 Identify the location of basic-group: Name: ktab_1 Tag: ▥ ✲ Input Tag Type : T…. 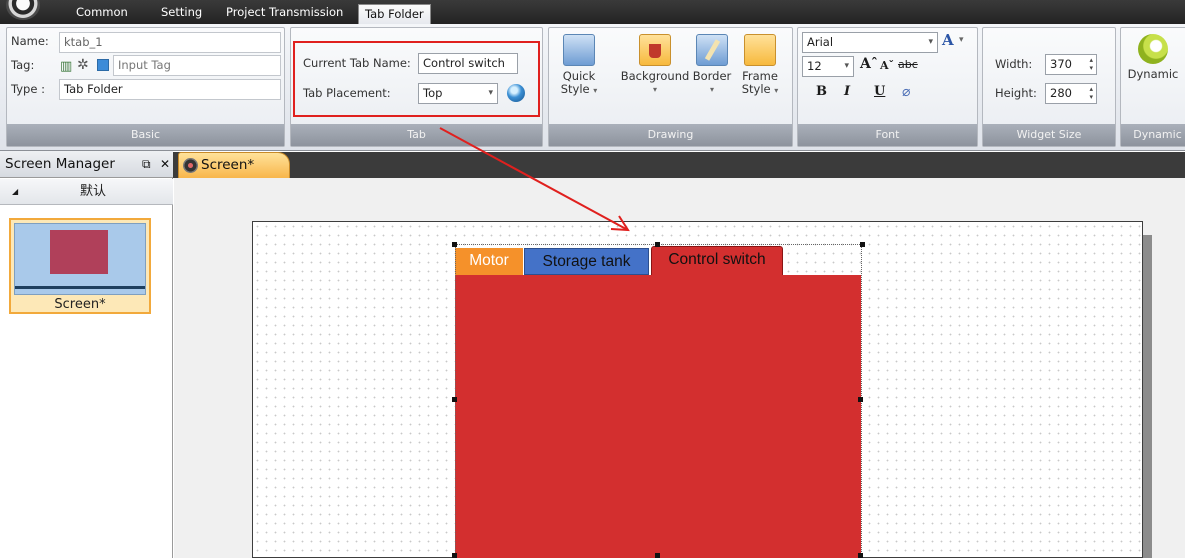
(145, 87).